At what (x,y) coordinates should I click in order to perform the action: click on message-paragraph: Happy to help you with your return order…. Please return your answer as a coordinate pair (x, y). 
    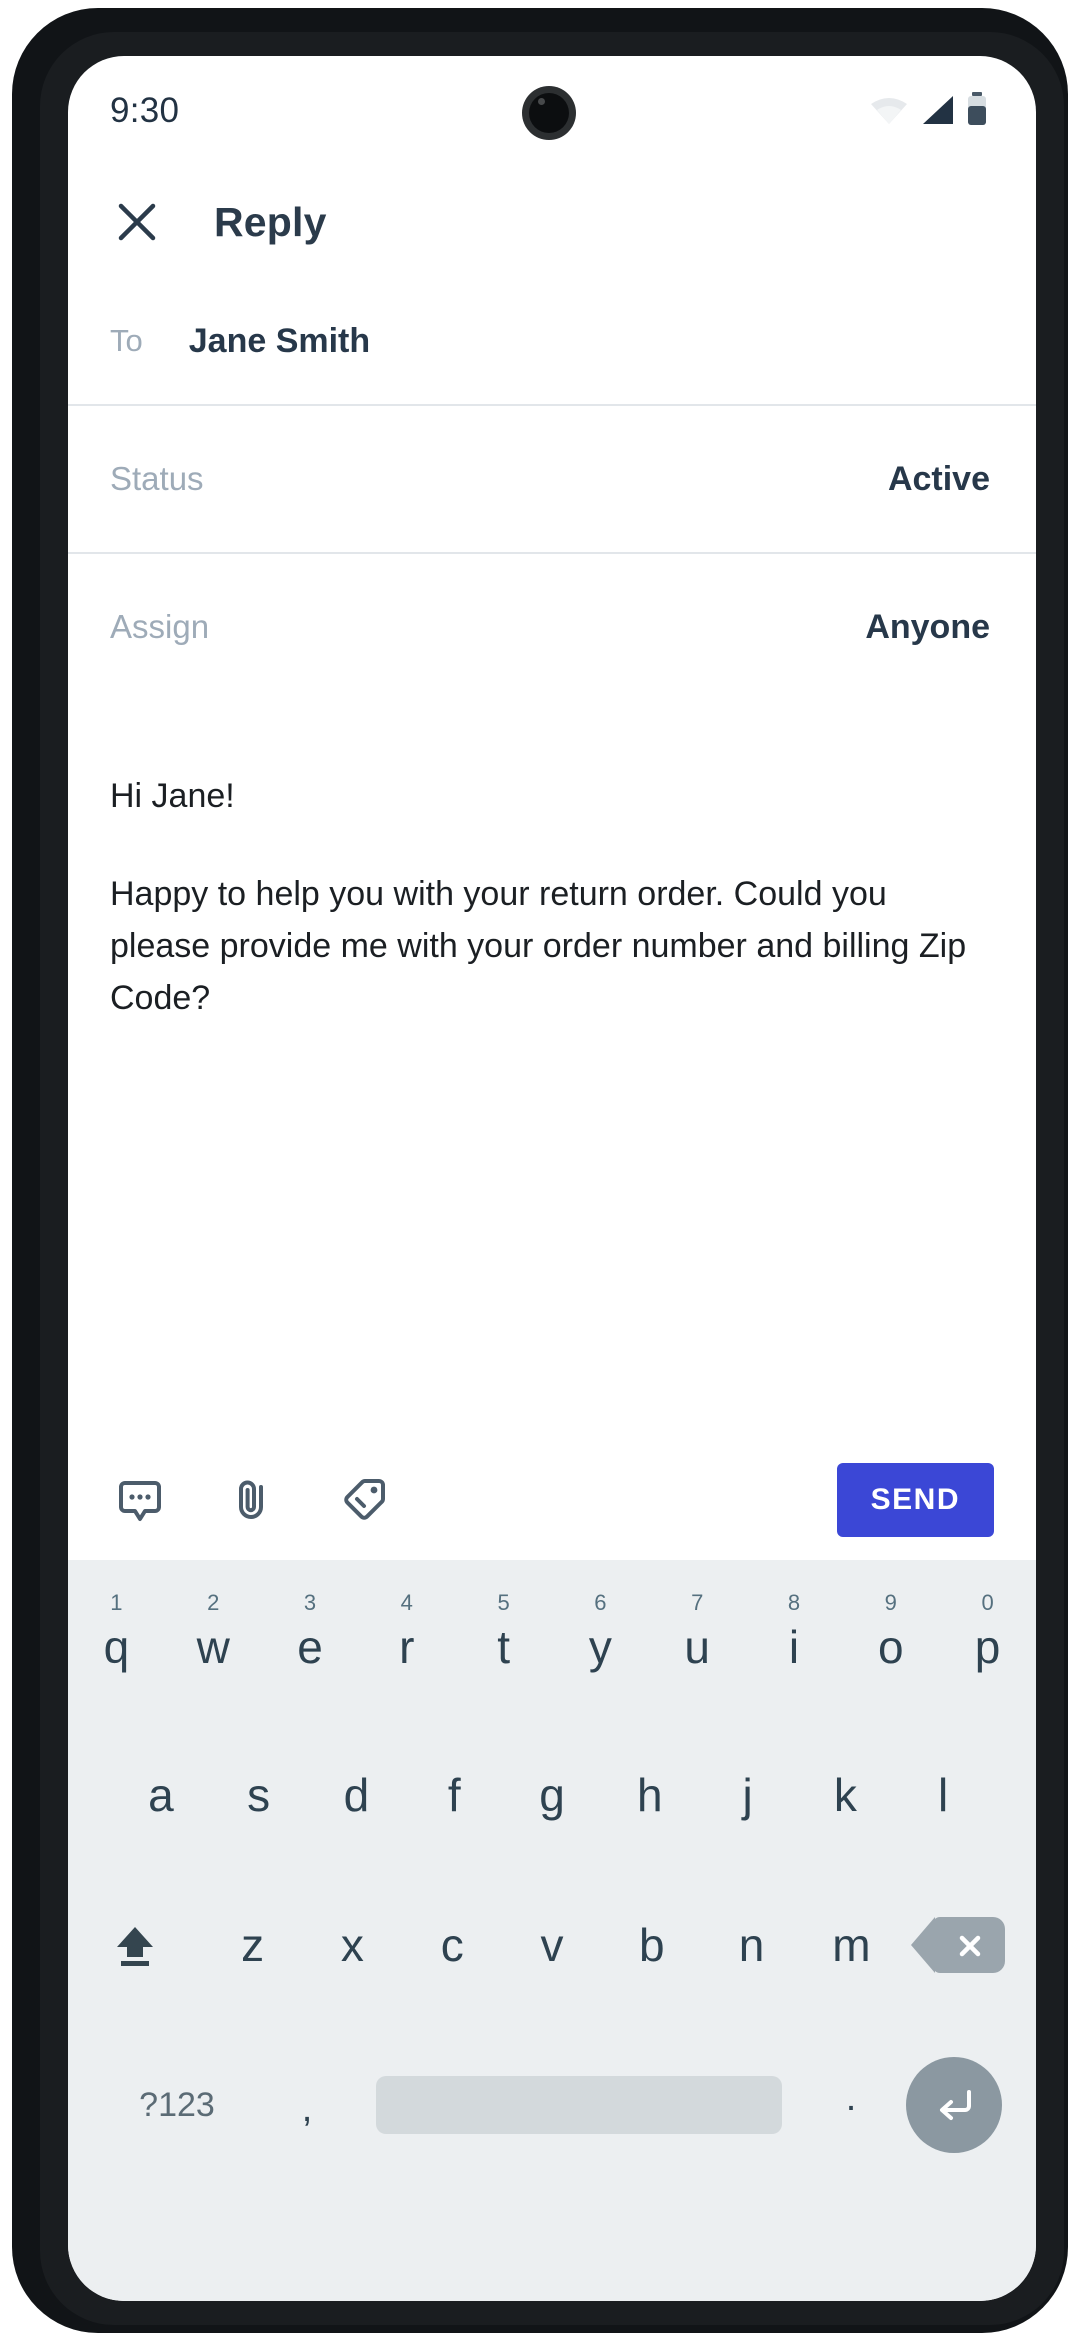
    Looking at the image, I should click on (538, 946).